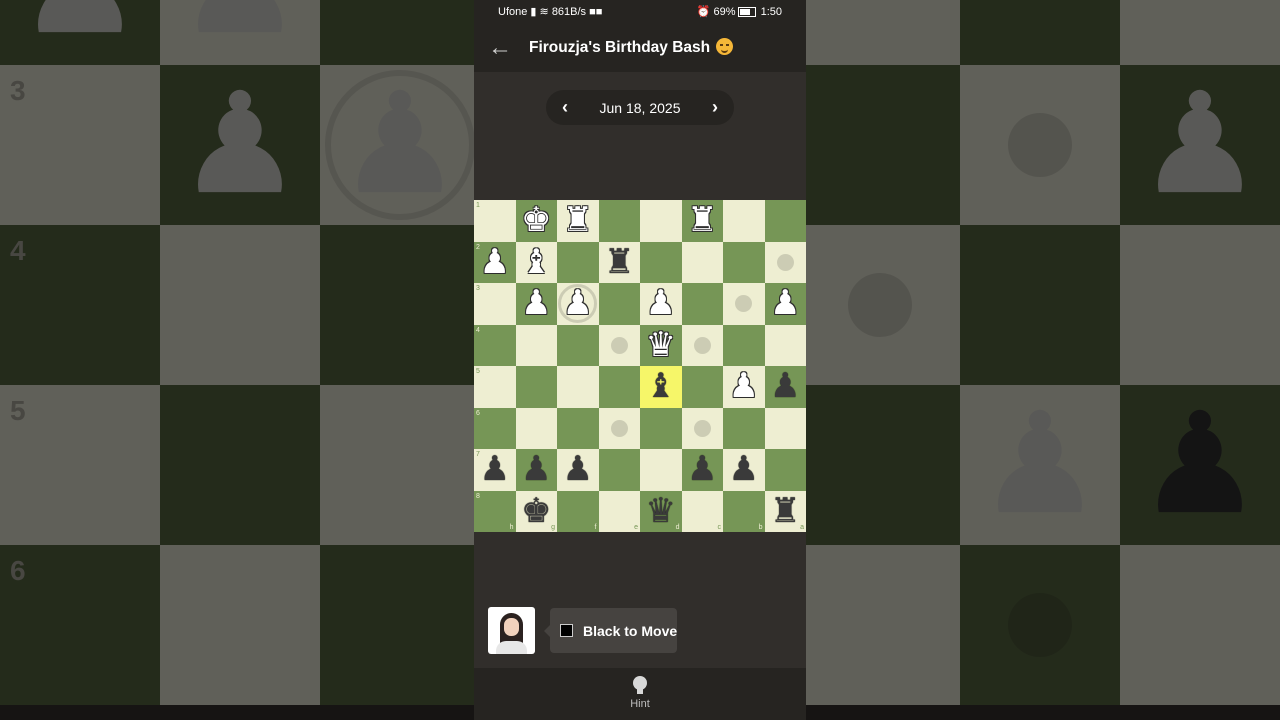  What do you see at coordinates (785, 470) in the screenshot?
I see `square-a7` at bounding box center [785, 470].